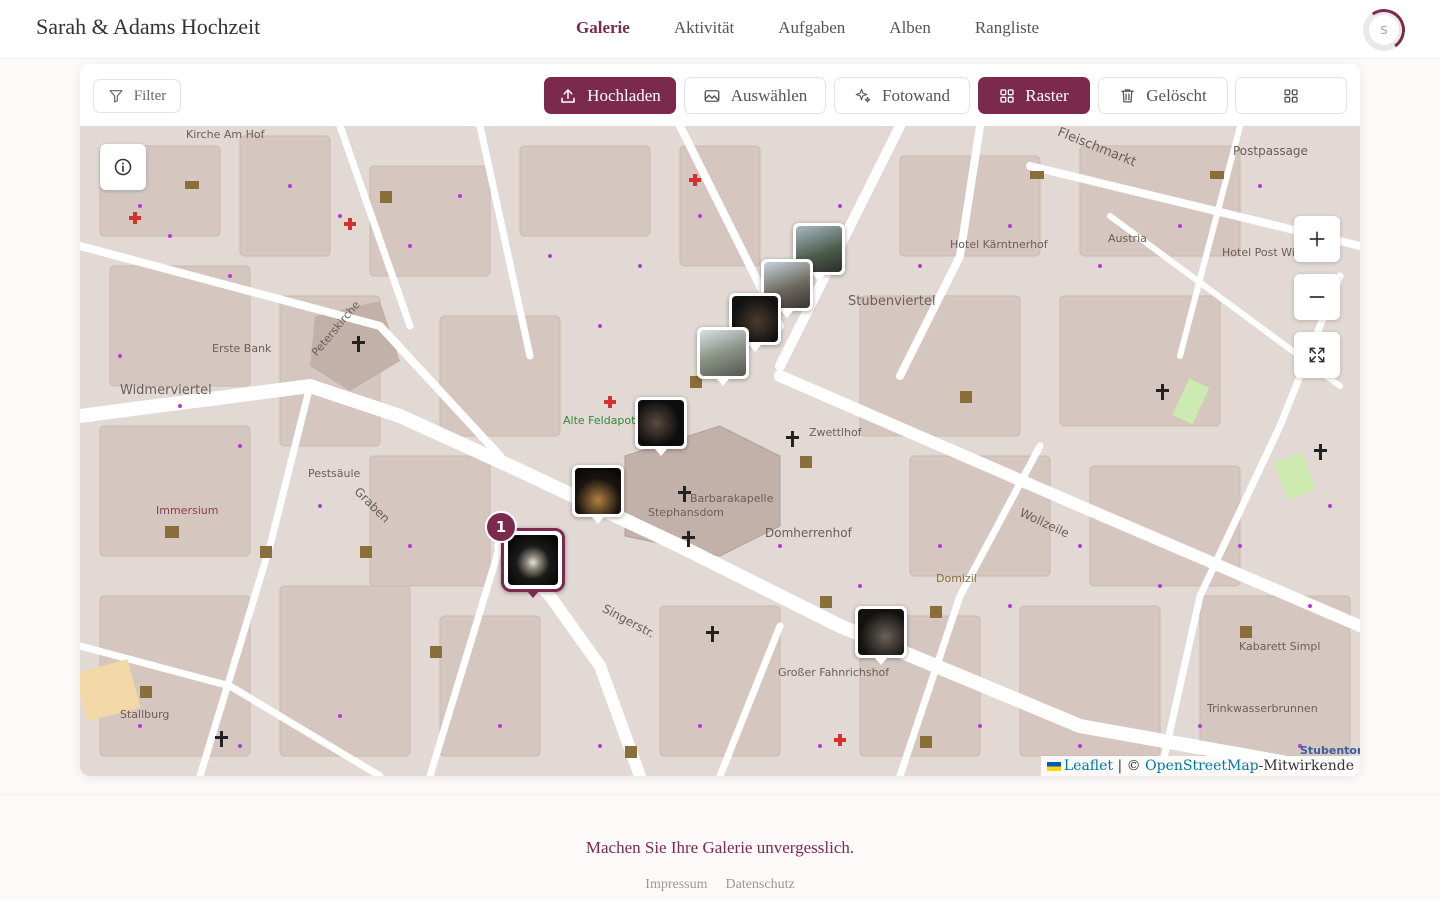  Describe the element at coordinates (956, 578) in the screenshot. I see `map-label-domizil: Domizil` at that location.